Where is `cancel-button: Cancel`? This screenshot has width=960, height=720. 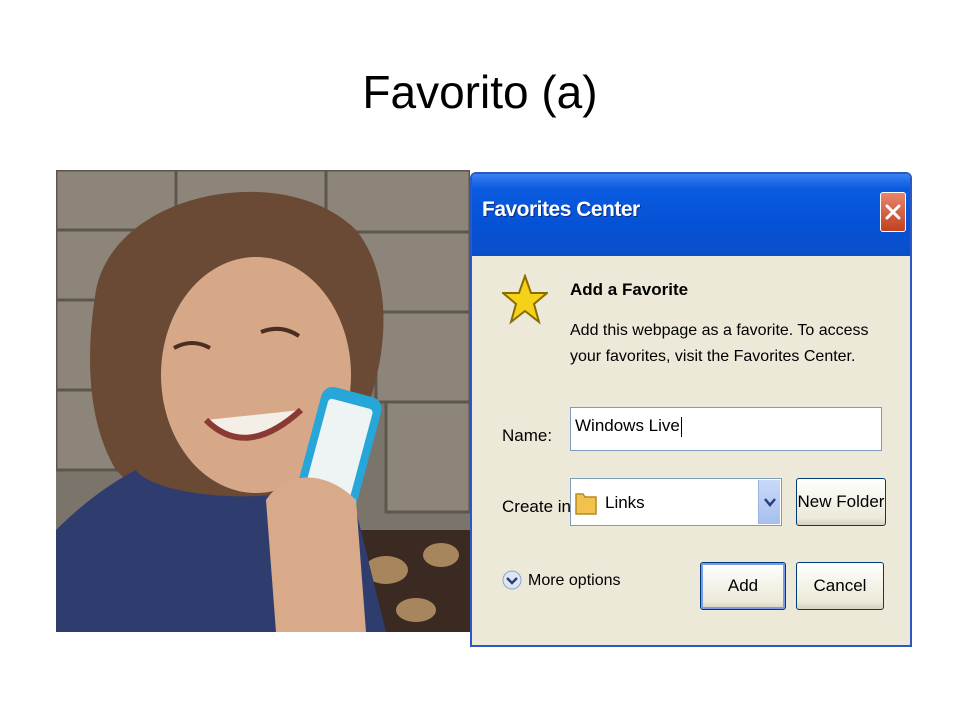 cancel-button: Cancel is located at coordinates (840, 586).